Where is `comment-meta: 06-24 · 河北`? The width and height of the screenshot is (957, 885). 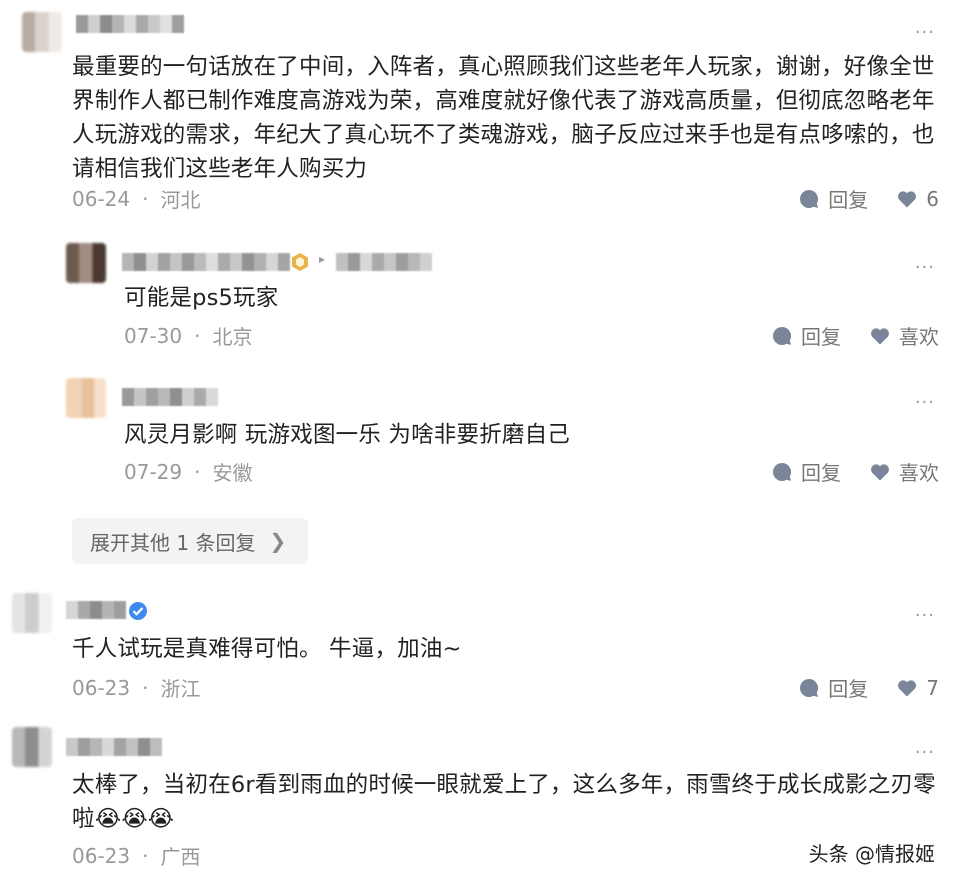 comment-meta: 06-24 · 河北 is located at coordinates (136, 198).